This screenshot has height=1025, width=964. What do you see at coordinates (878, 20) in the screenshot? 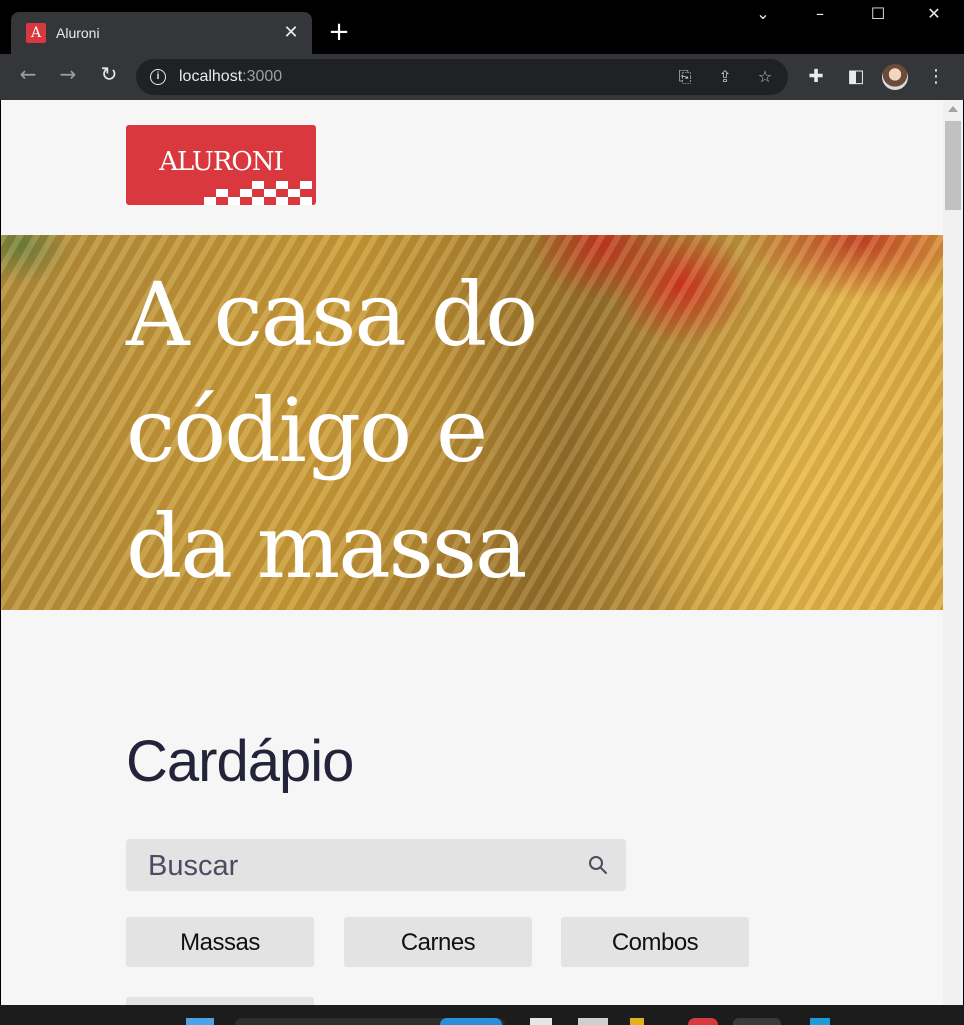
I see `maximize-icon: ☐` at bounding box center [878, 20].